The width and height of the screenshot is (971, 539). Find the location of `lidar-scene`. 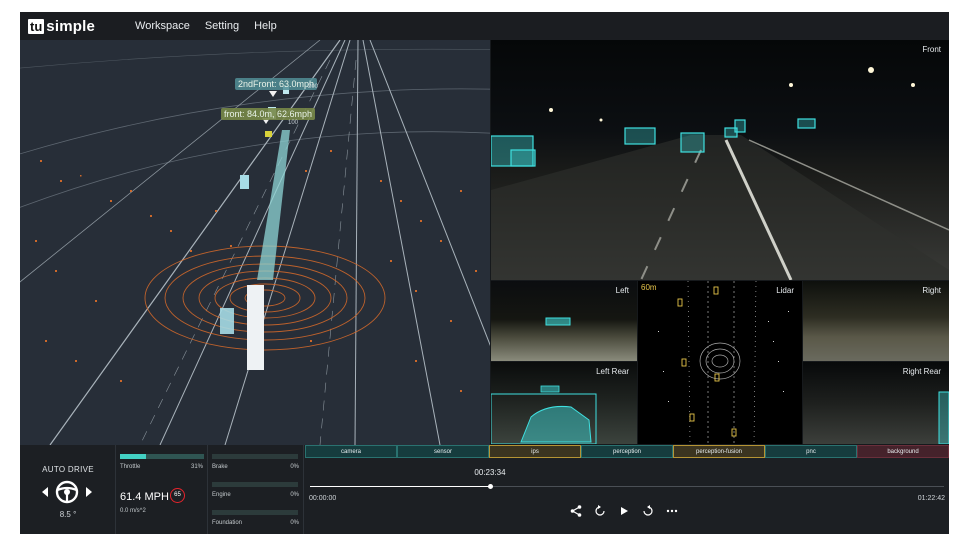

lidar-scene is located at coordinates (723, 362).